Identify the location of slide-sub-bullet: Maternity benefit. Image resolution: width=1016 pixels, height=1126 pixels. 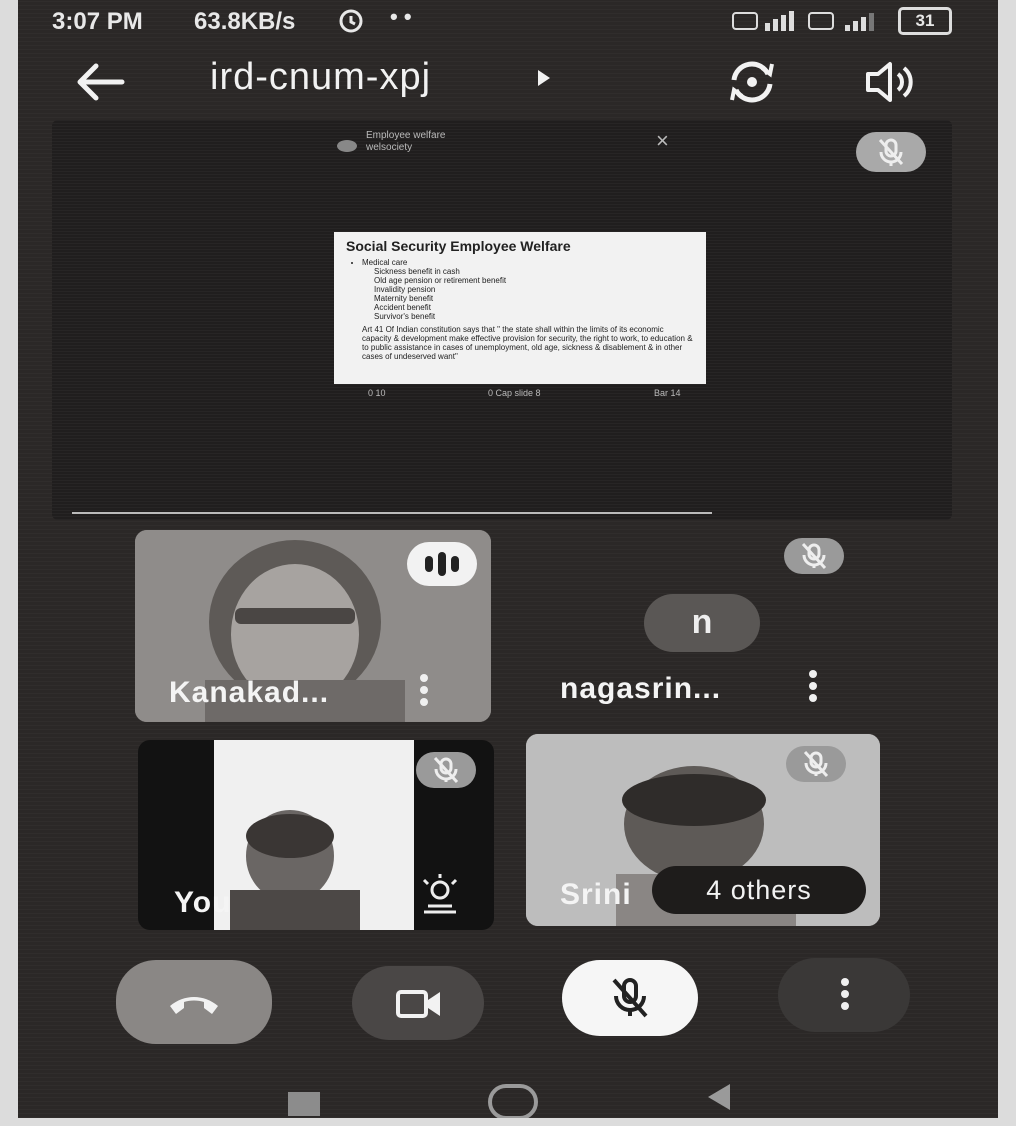
(404, 298).